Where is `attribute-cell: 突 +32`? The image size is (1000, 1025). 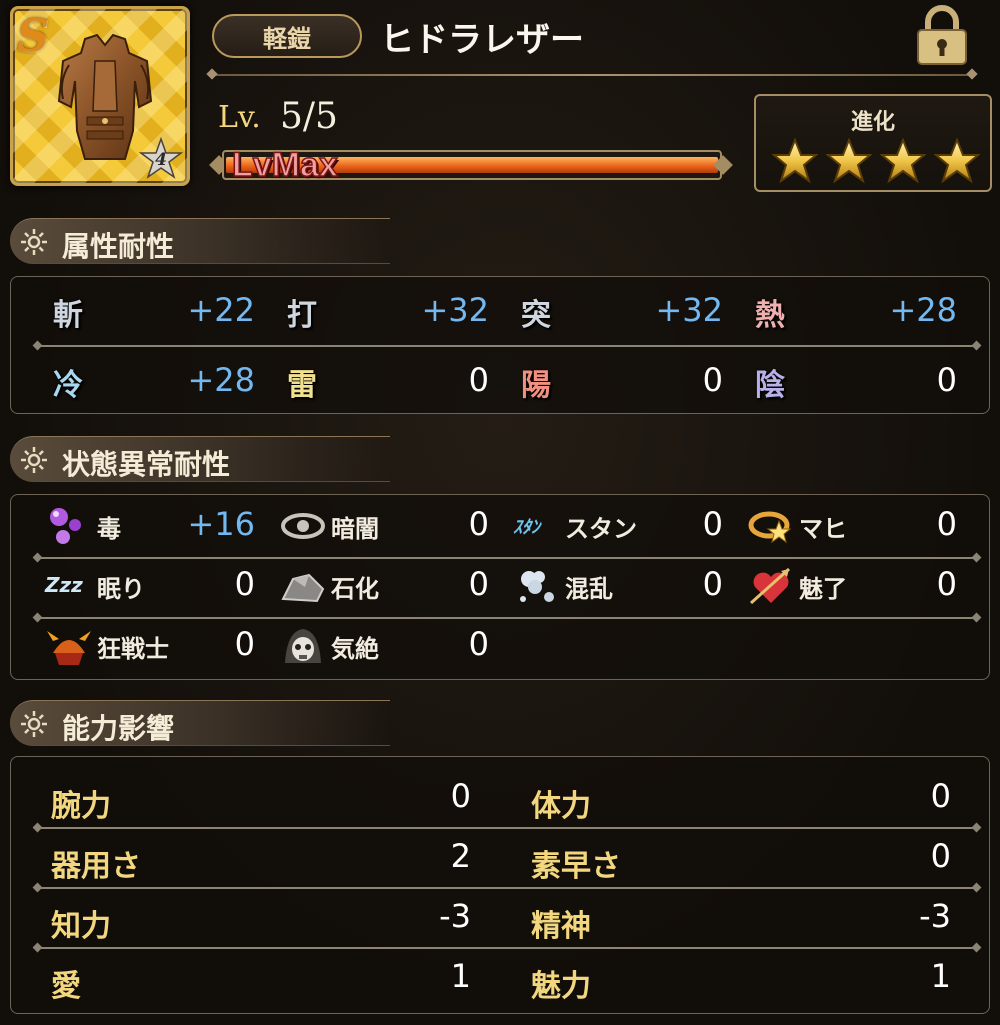
attribute-cell: 突 +32 is located at coordinates (618, 312).